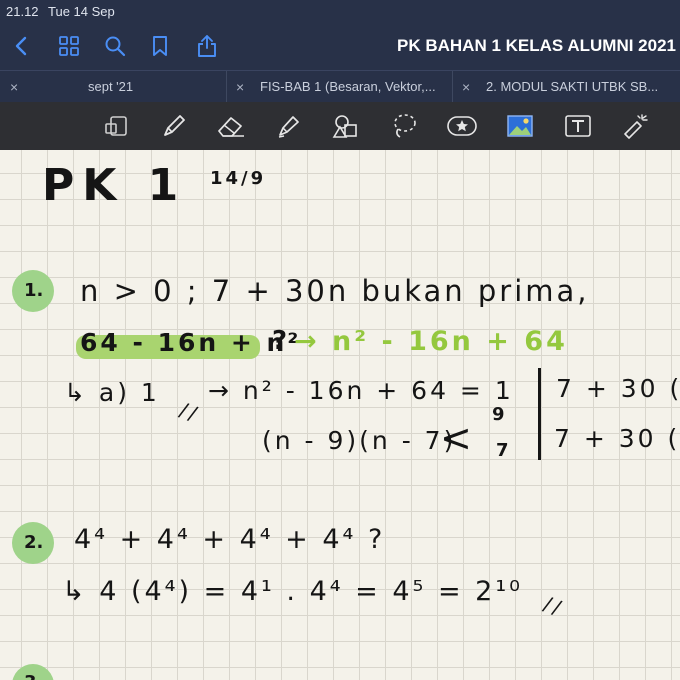 The image size is (680, 680). What do you see at coordinates (340, 47) in the screenshot?
I see `nav-bar: PK BAHAN 1 KELAS ALUMNI 2021` at bounding box center [340, 47].